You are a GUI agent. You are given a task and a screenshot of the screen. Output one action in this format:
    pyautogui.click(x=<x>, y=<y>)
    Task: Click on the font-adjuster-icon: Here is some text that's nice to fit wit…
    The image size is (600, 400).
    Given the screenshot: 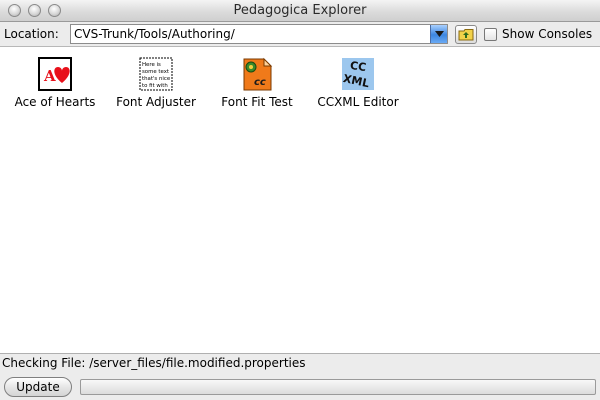 What is the action you would take?
    pyautogui.click(x=156, y=74)
    